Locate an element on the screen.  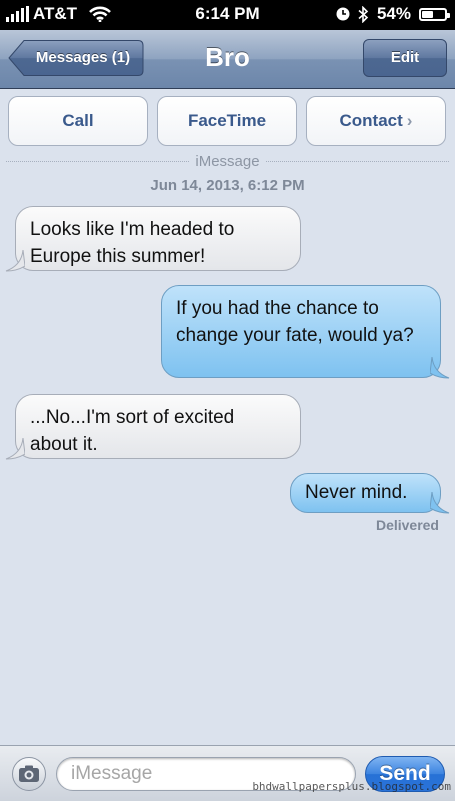
message-bubble-received: ...No...I'm sort of excited about it. is located at coordinates (158, 426).